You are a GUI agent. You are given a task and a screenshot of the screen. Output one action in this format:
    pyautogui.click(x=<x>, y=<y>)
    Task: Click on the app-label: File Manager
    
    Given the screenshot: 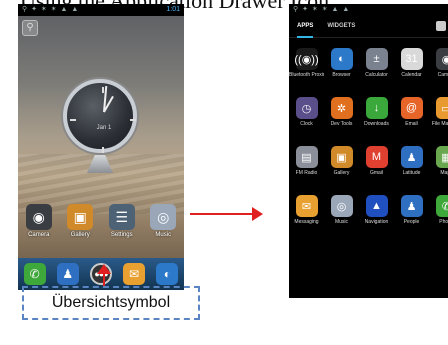 What is the action you would take?
    pyautogui.click(x=439, y=124)
    